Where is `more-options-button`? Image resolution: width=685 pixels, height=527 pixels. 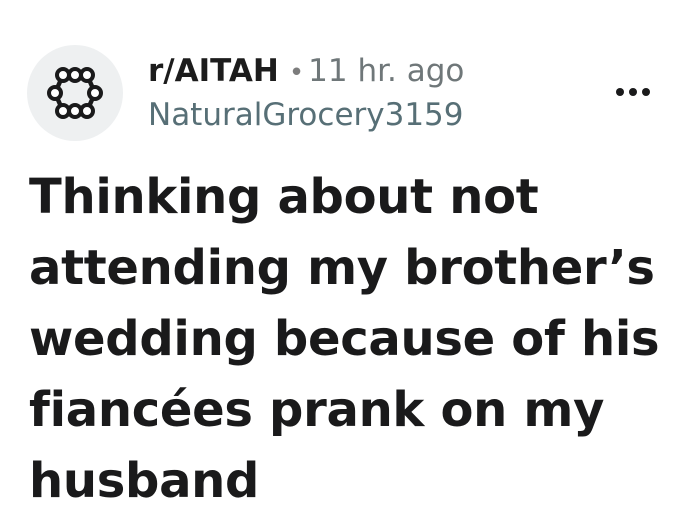
more-options-button is located at coordinates (633, 92).